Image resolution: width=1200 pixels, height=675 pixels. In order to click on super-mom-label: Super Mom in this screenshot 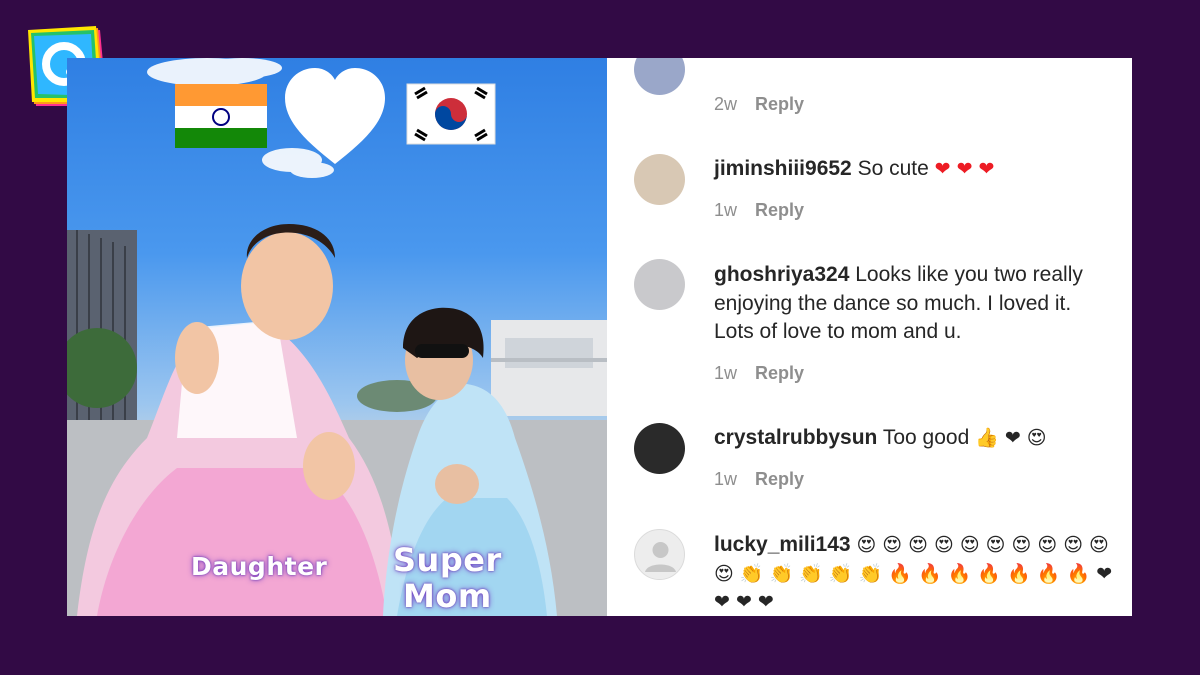, I will do `click(447, 578)`.